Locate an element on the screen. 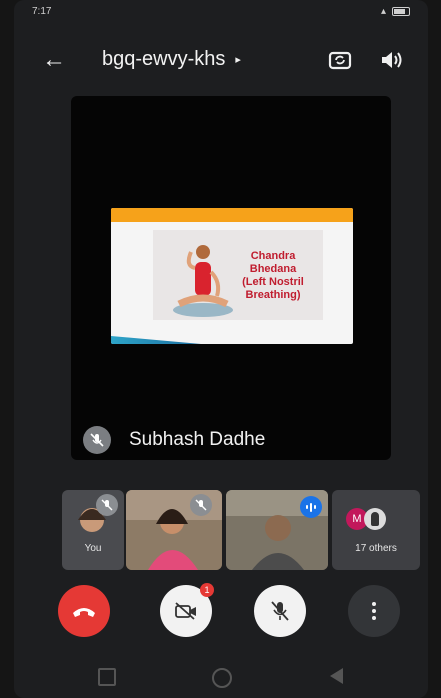 This screenshot has width=441, height=698. battery-icon is located at coordinates (401, 11).